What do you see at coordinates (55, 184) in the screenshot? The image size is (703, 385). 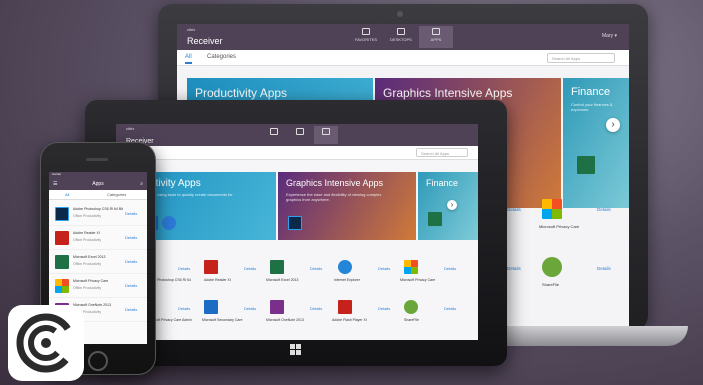 I see `menu-icon: ☰` at bounding box center [55, 184].